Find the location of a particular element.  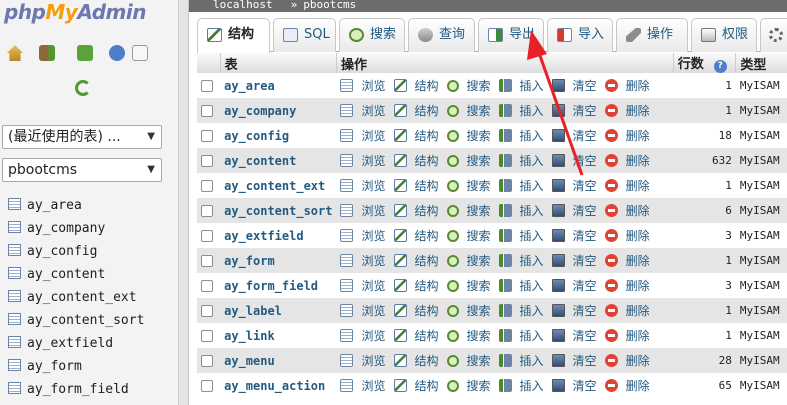

table-name-link: ay_content_ext is located at coordinates (274, 186).